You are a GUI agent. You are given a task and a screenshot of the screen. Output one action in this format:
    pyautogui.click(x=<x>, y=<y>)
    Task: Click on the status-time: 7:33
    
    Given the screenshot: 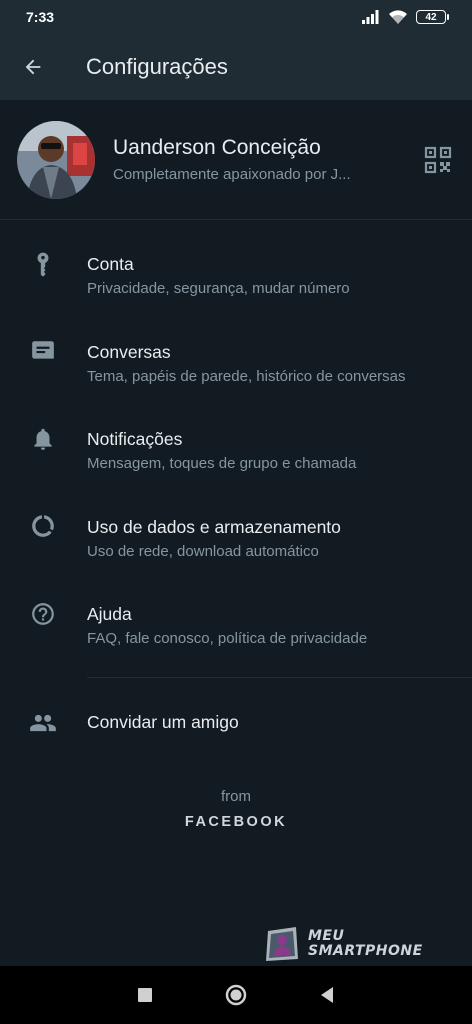 What is the action you would take?
    pyautogui.click(x=40, y=17)
    